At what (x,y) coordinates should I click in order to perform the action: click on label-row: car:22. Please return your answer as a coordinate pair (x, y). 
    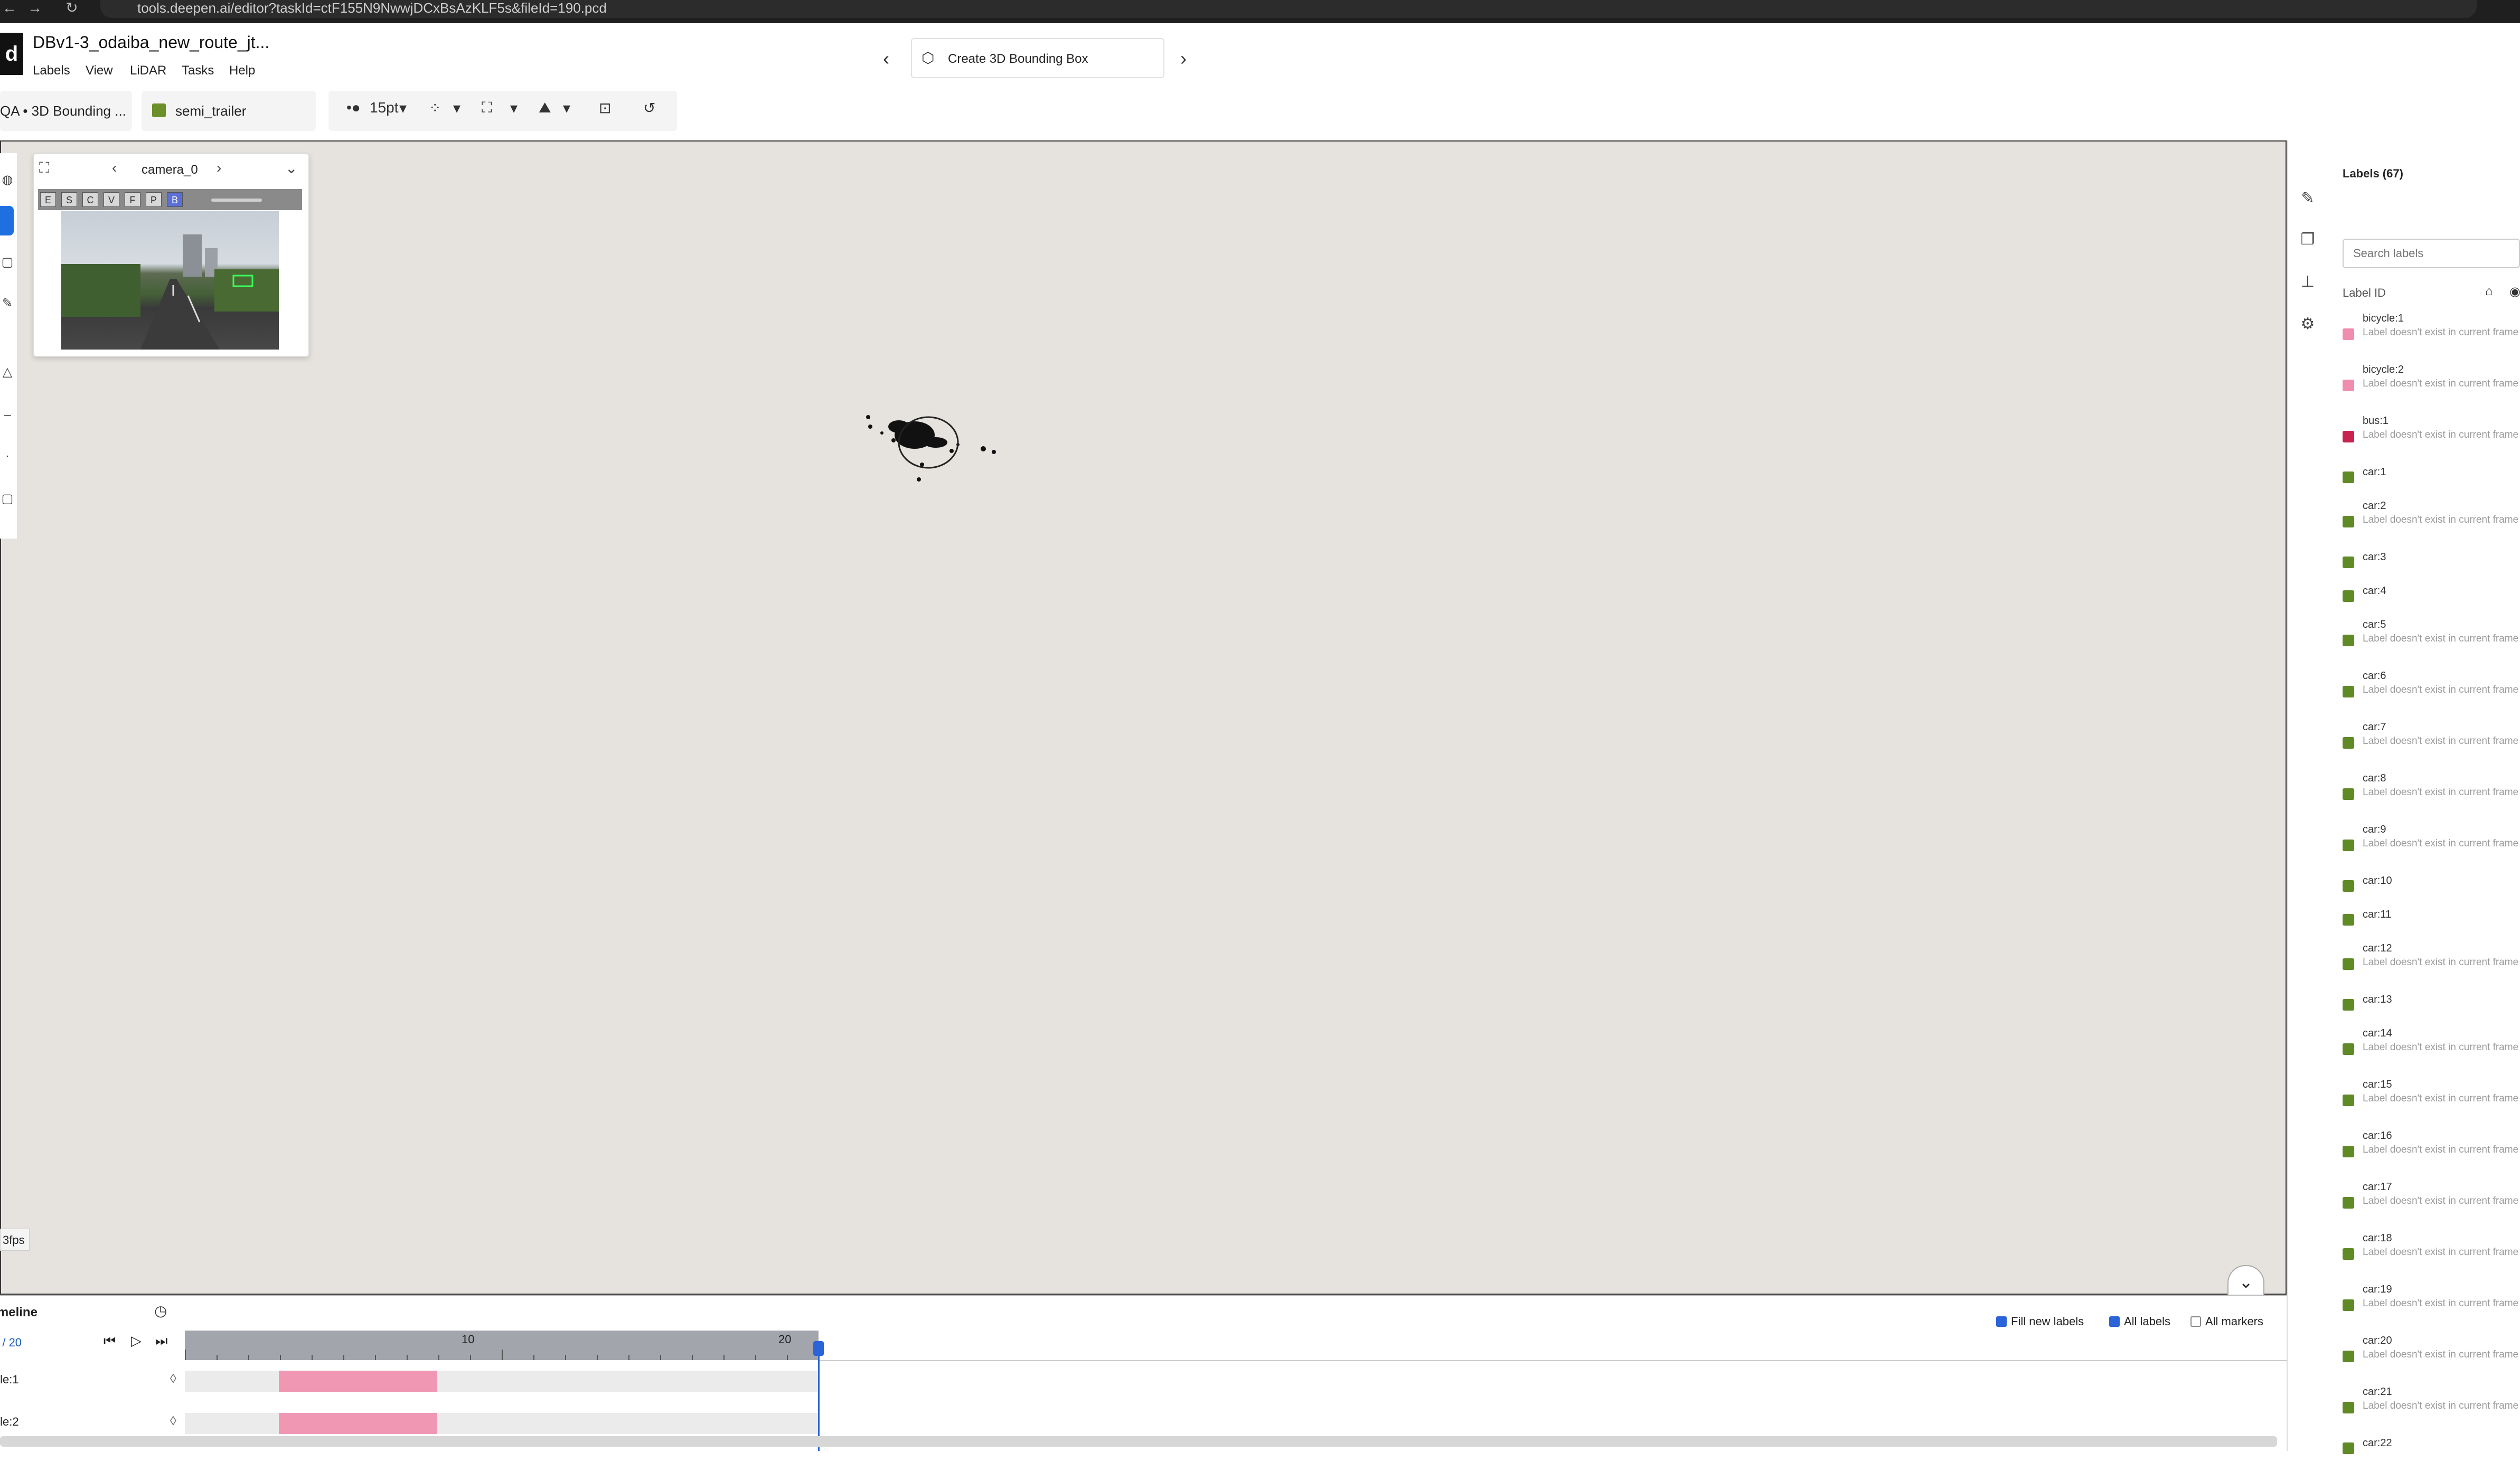
    Looking at the image, I should click on (2431, 1454).